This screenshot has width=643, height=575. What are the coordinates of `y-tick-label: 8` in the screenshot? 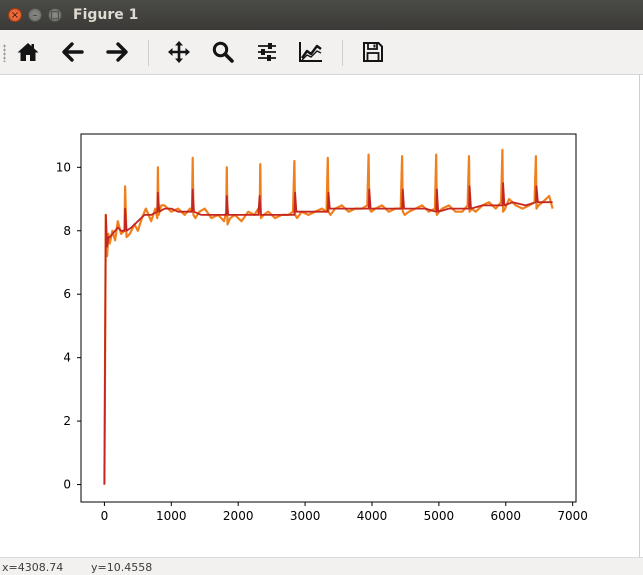 It's located at (67, 231).